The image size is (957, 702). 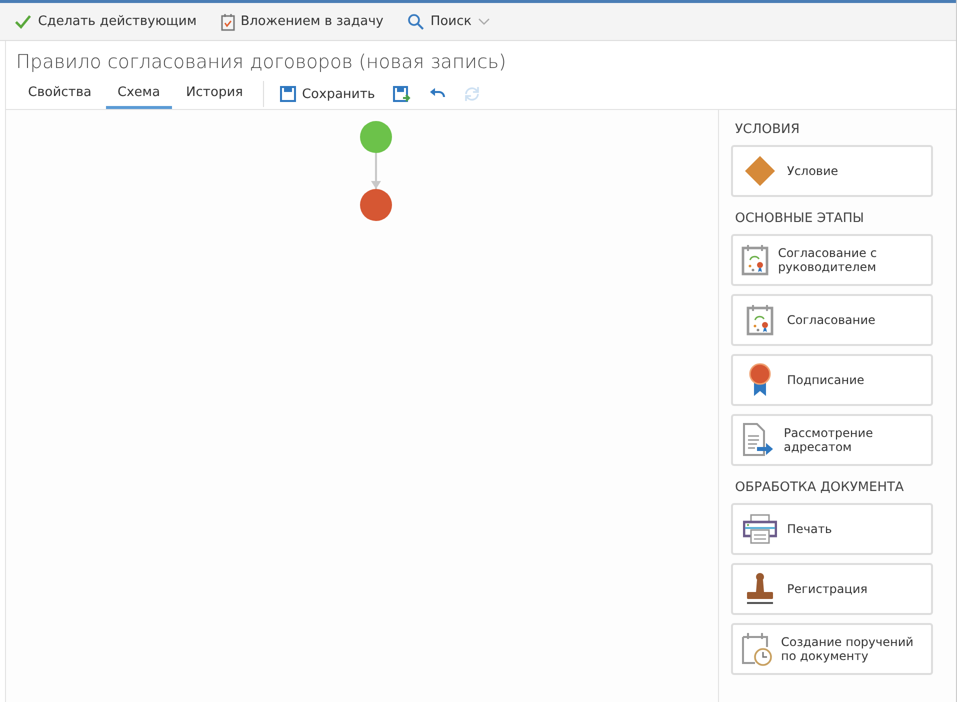 I want to click on palette-item: Согласование, so click(x=832, y=320).